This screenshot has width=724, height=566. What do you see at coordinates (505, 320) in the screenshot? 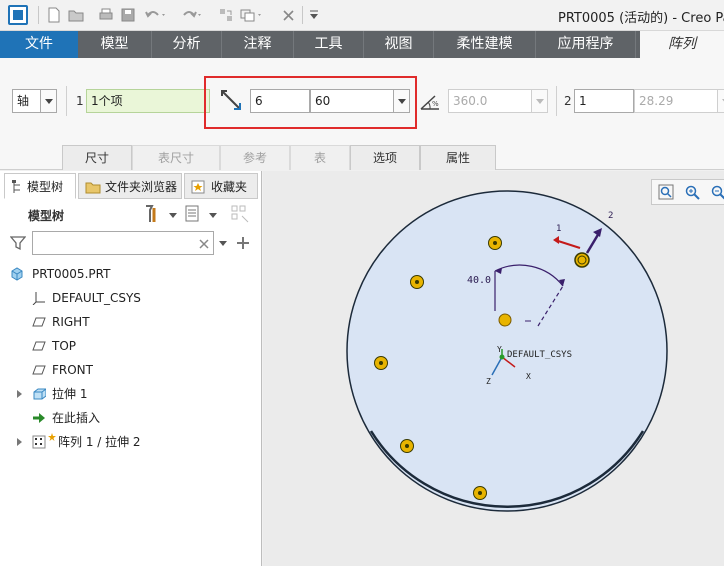
I see `leader-member-marker` at bounding box center [505, 320].